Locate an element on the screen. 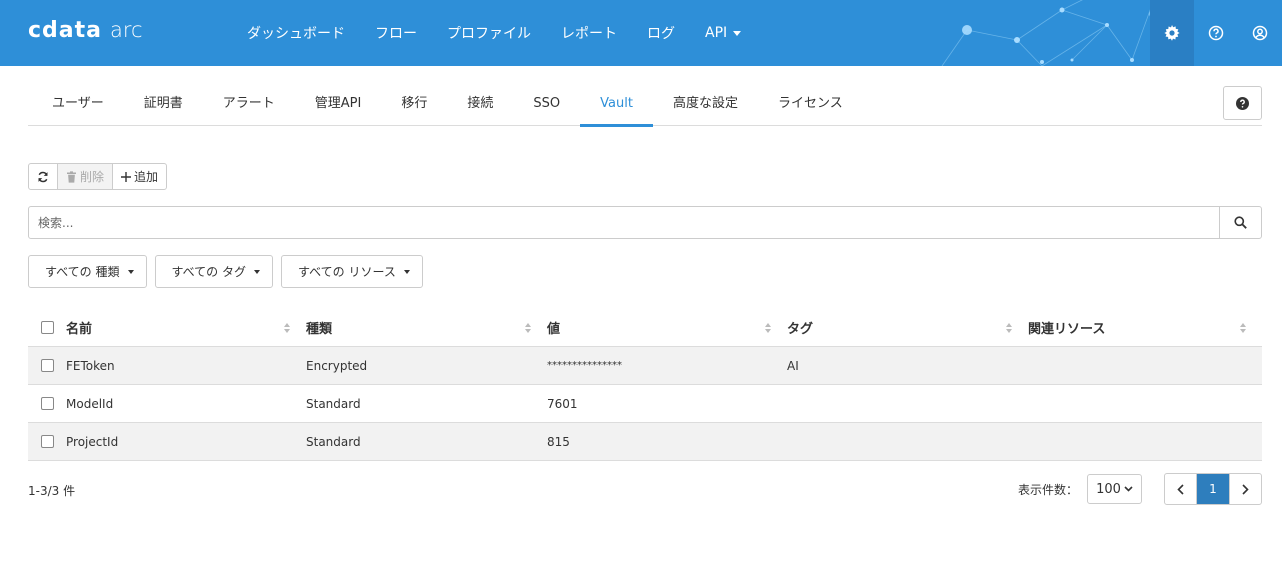 The height and width of the screenshot is (573, 1282). top-header: cdata arc ダッシュボード フロー プロファイル レポート ログ API is located at coordinates (641, 33).